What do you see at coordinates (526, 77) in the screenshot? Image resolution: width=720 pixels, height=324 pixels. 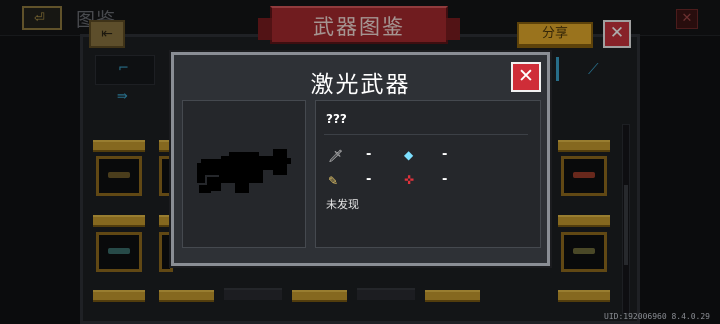 I see `dialog-close-button: ✕` at bounding box center [526, 77].